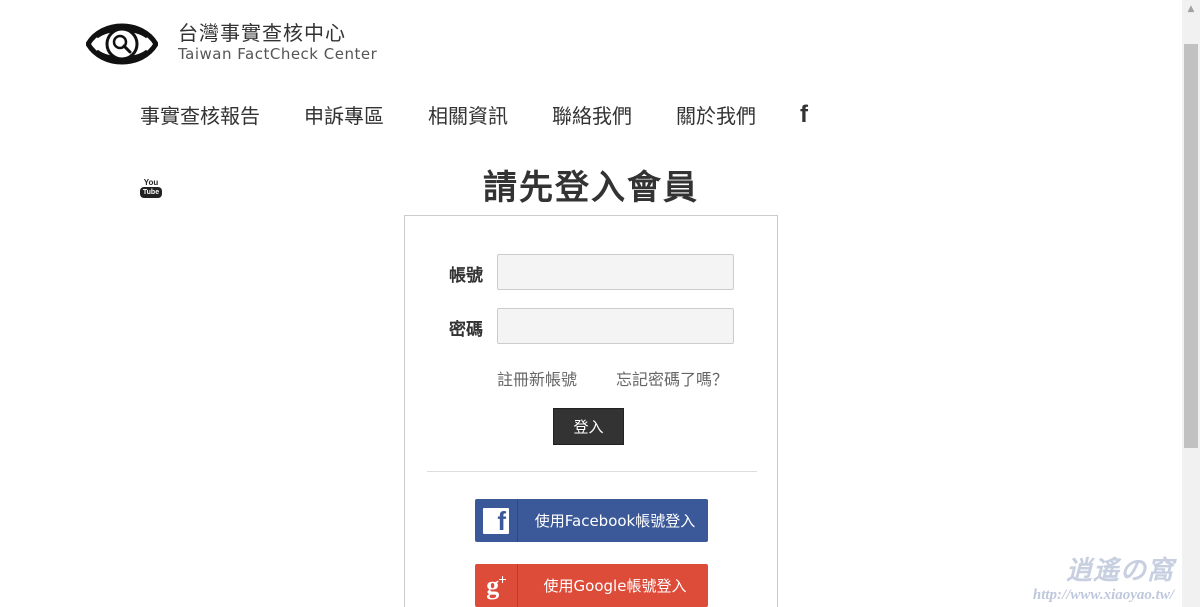 This screenshot has height=607, width=1200. I want to click on brand-name: 台灣事實查核中心, so click(262, 31).